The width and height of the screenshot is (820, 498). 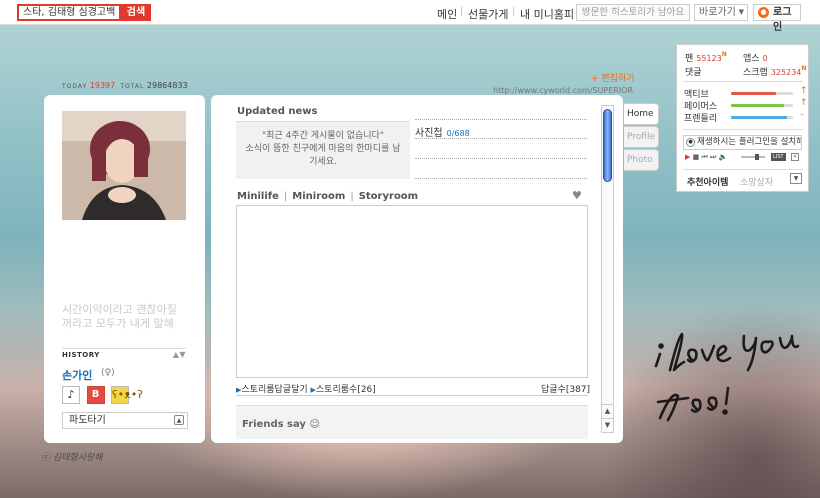 What do you see at coordinates (179, 354) in the screenshot?
I see `expand-icon: ▲▼` at bounding box center [179, 354].